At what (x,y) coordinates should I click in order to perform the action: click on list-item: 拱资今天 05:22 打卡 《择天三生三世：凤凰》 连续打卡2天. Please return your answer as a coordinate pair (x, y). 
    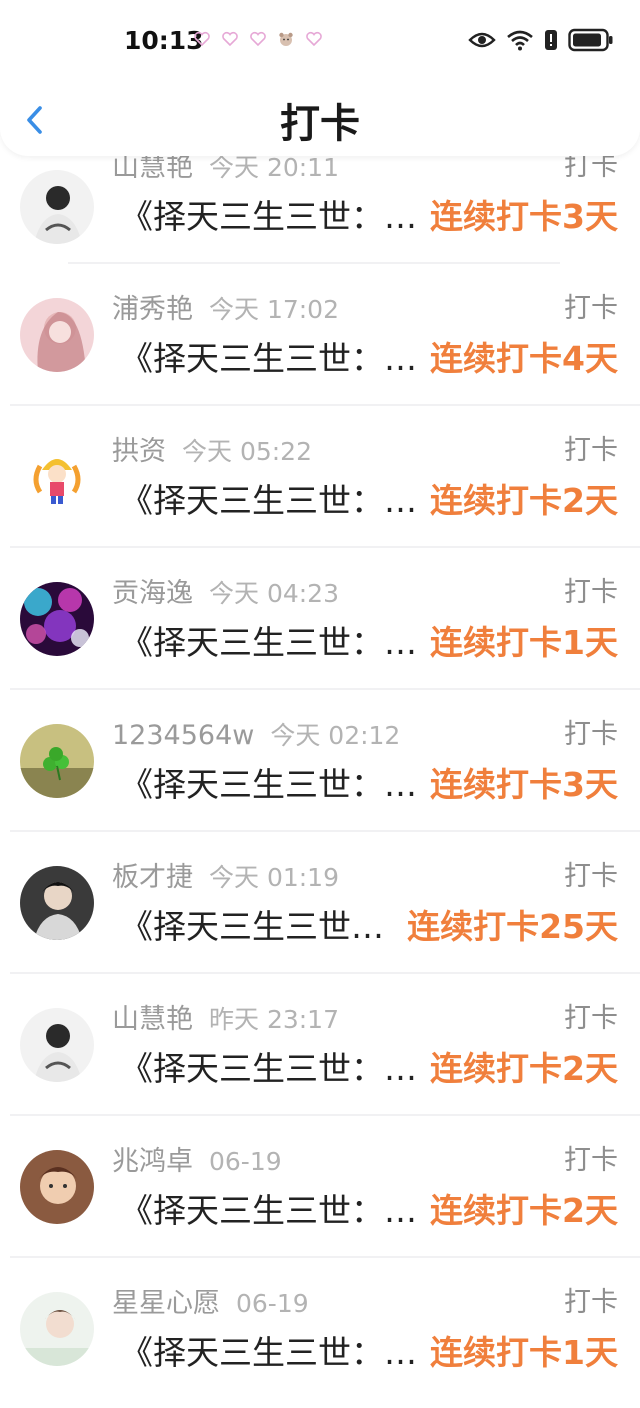
    Looking at the image, I should click on (320, 477).